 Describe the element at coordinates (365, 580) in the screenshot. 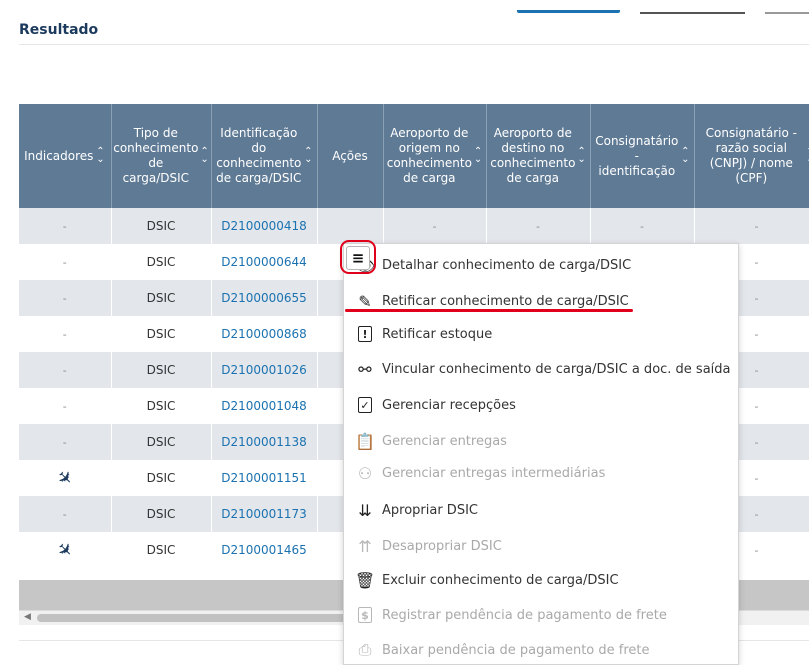

I see `trash-icon: 🗑` at that location.